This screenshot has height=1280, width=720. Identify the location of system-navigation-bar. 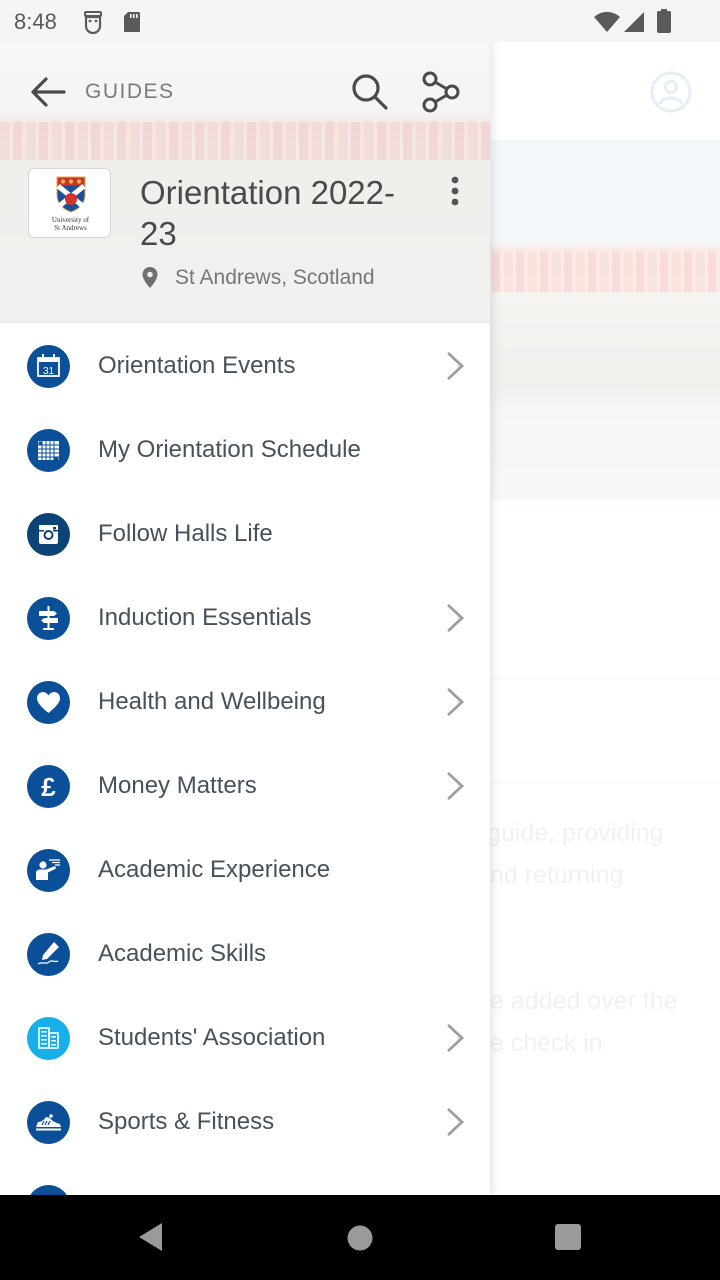
(360, 1237).